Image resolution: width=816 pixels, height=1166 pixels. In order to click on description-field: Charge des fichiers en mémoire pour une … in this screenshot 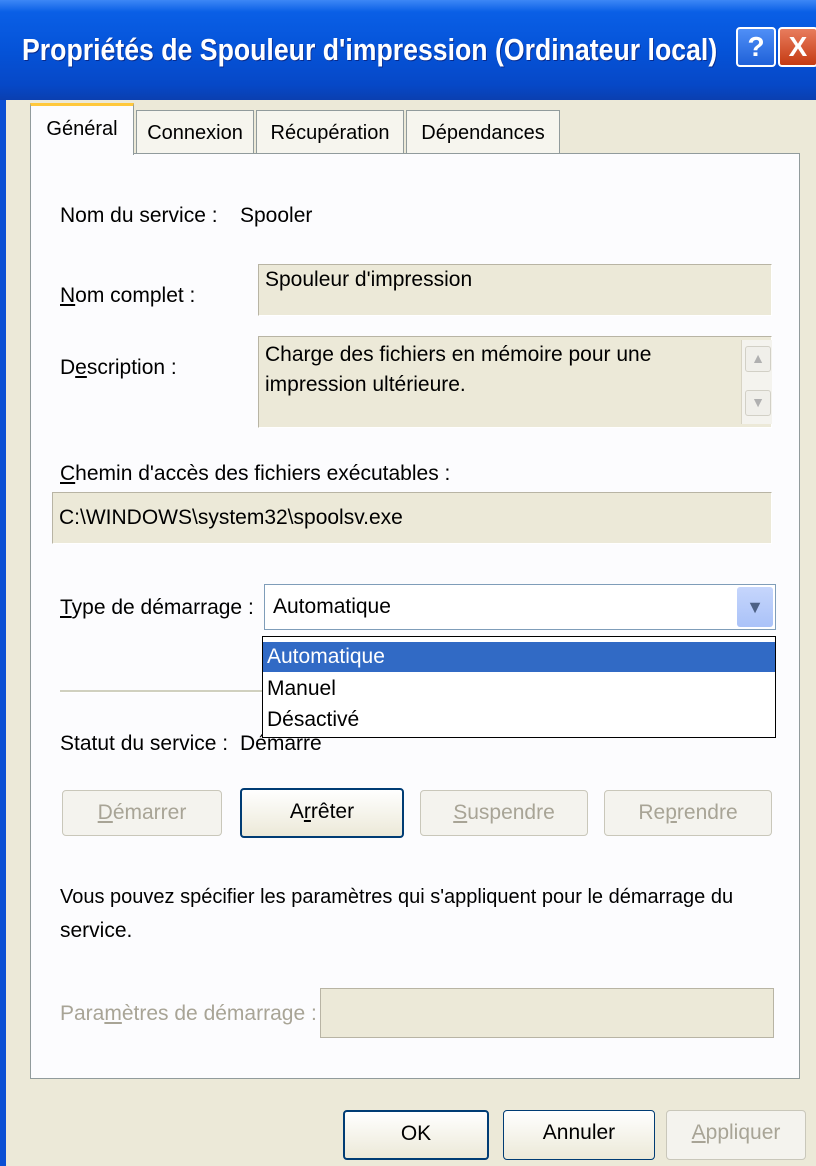, I will do `click(515, 382)`.